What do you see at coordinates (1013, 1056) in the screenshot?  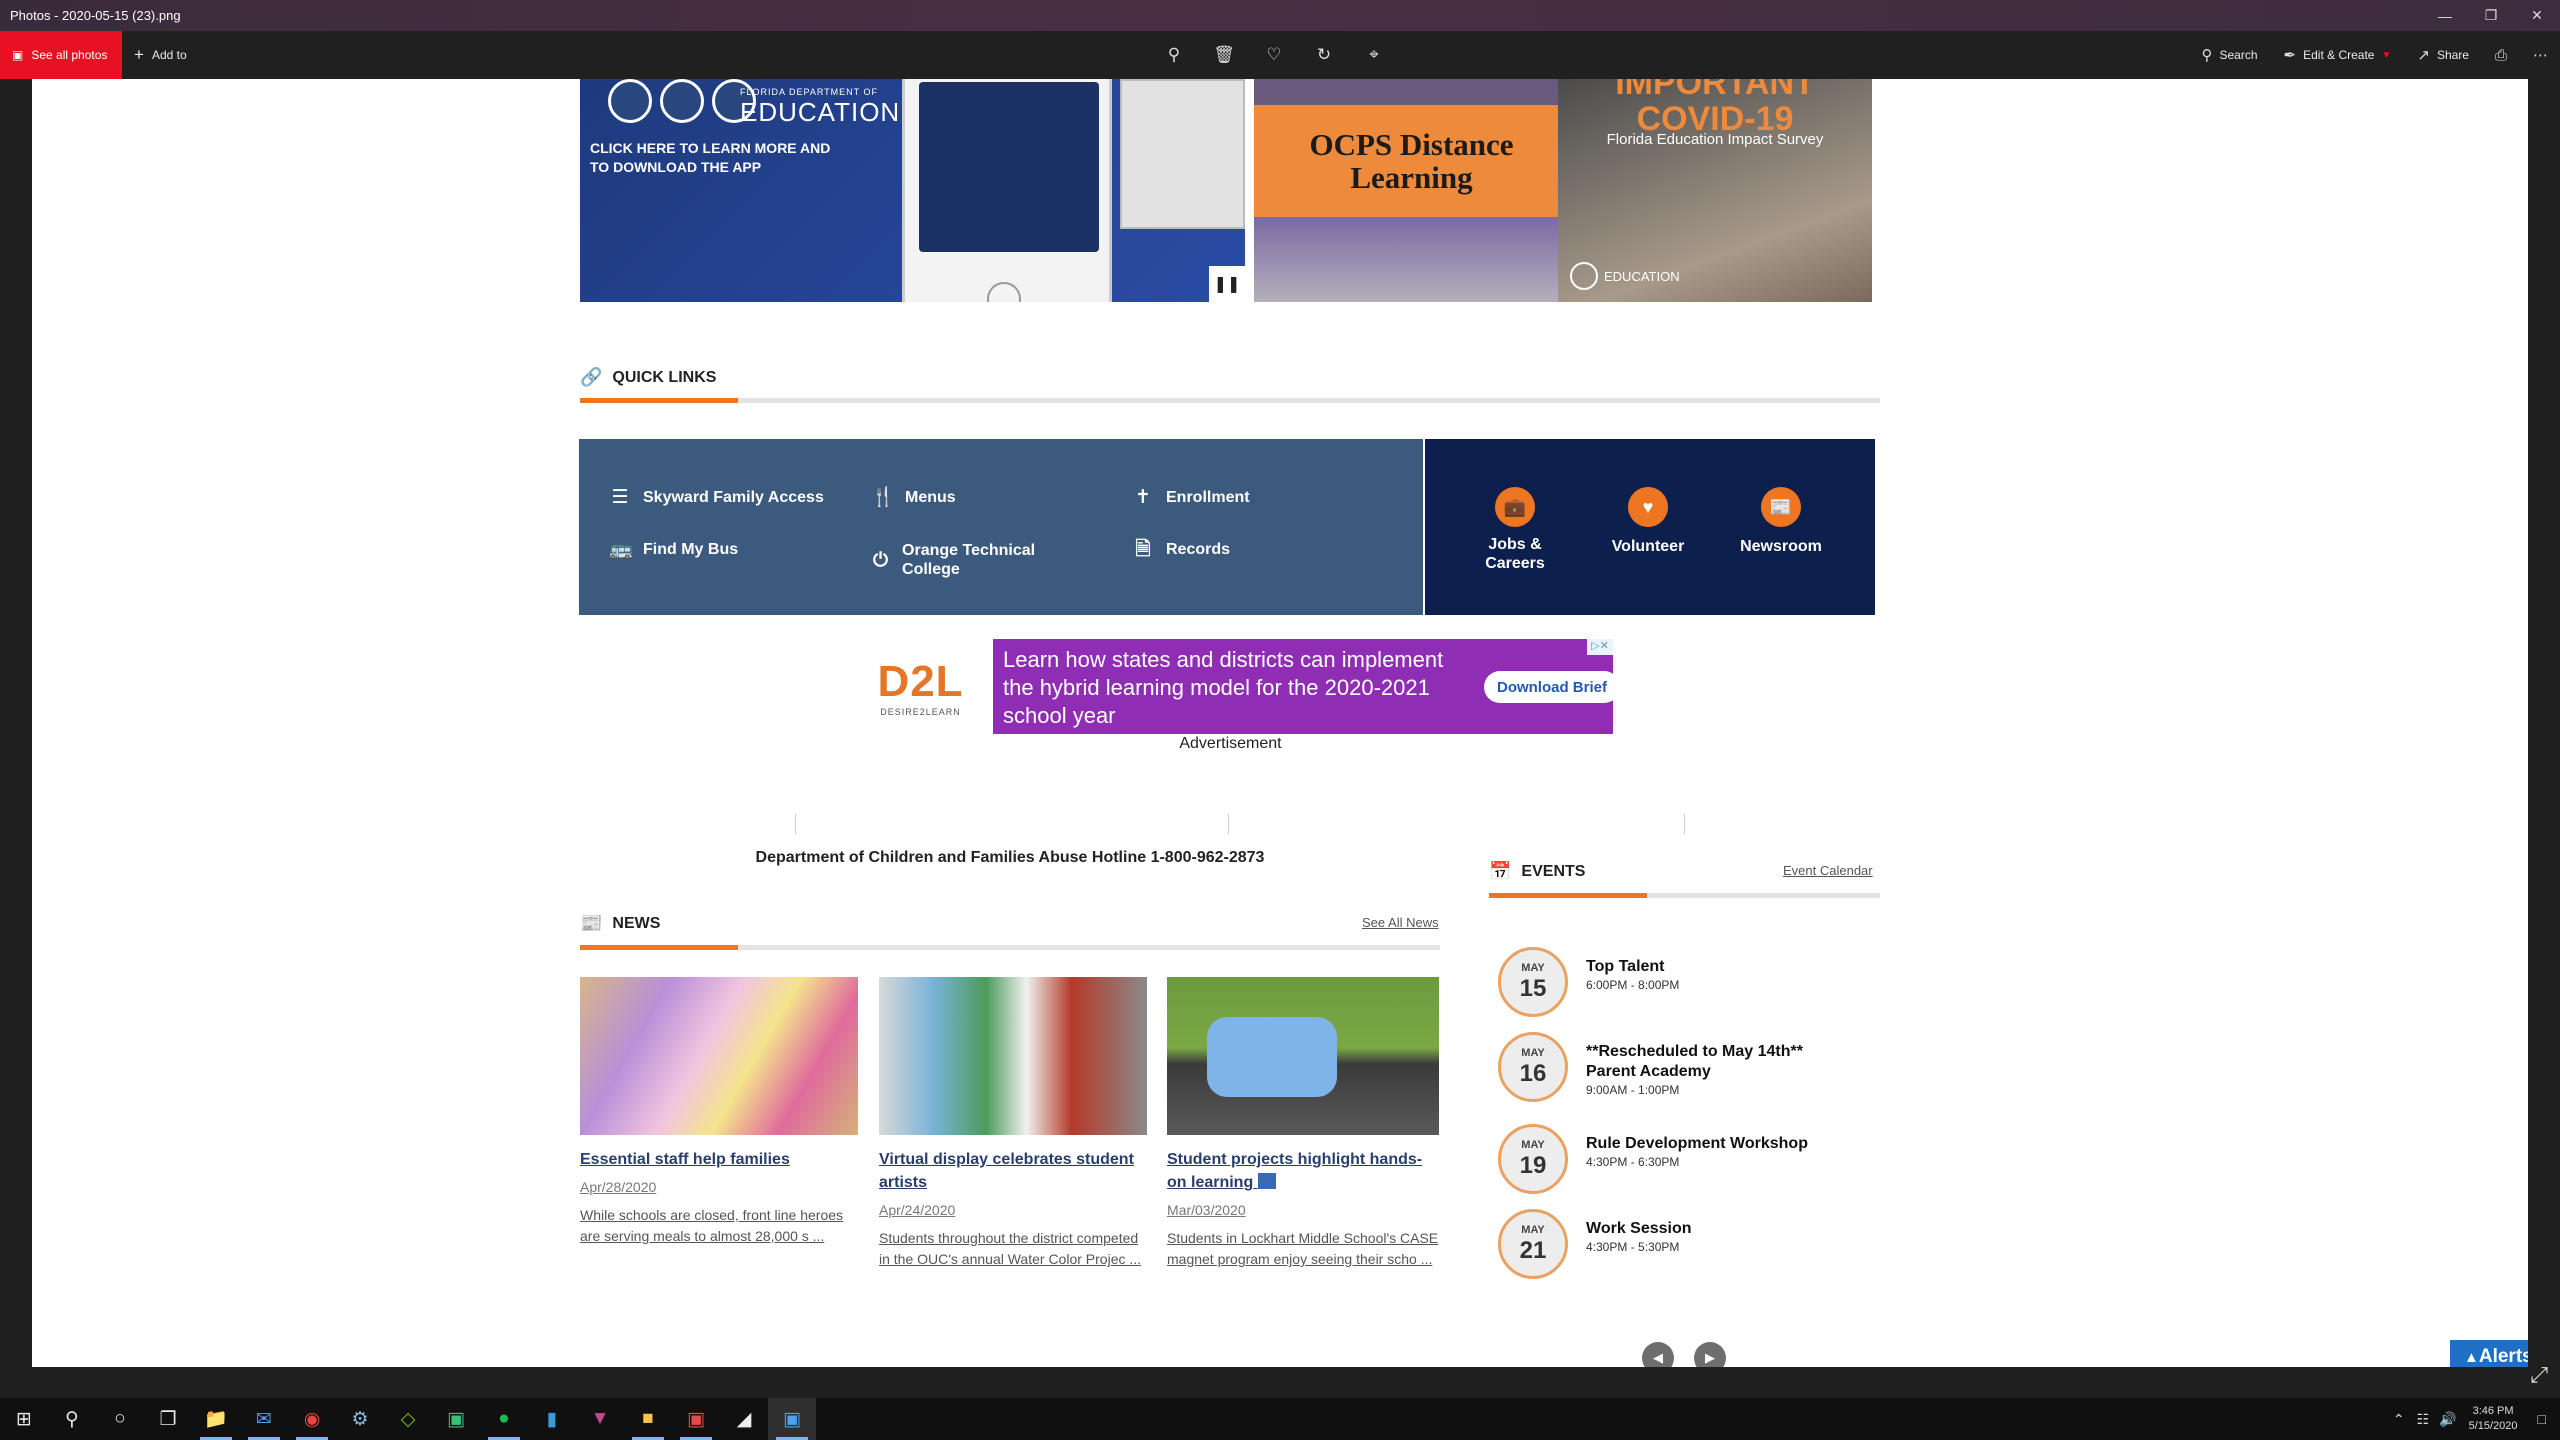 I see `news-image-artist` at bounding box center [1013, 1056].